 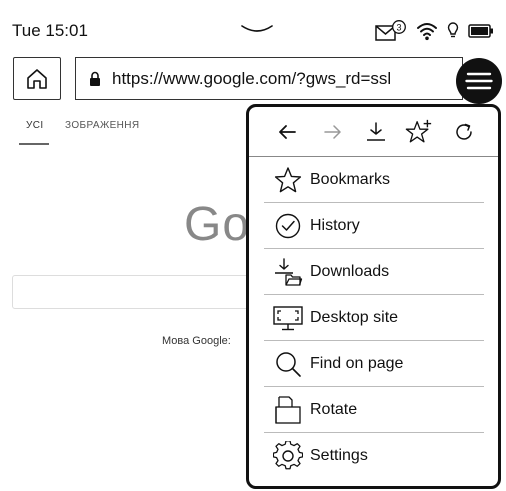 I want to click on hamburger-menu-icon, so click(x=479, y=81).